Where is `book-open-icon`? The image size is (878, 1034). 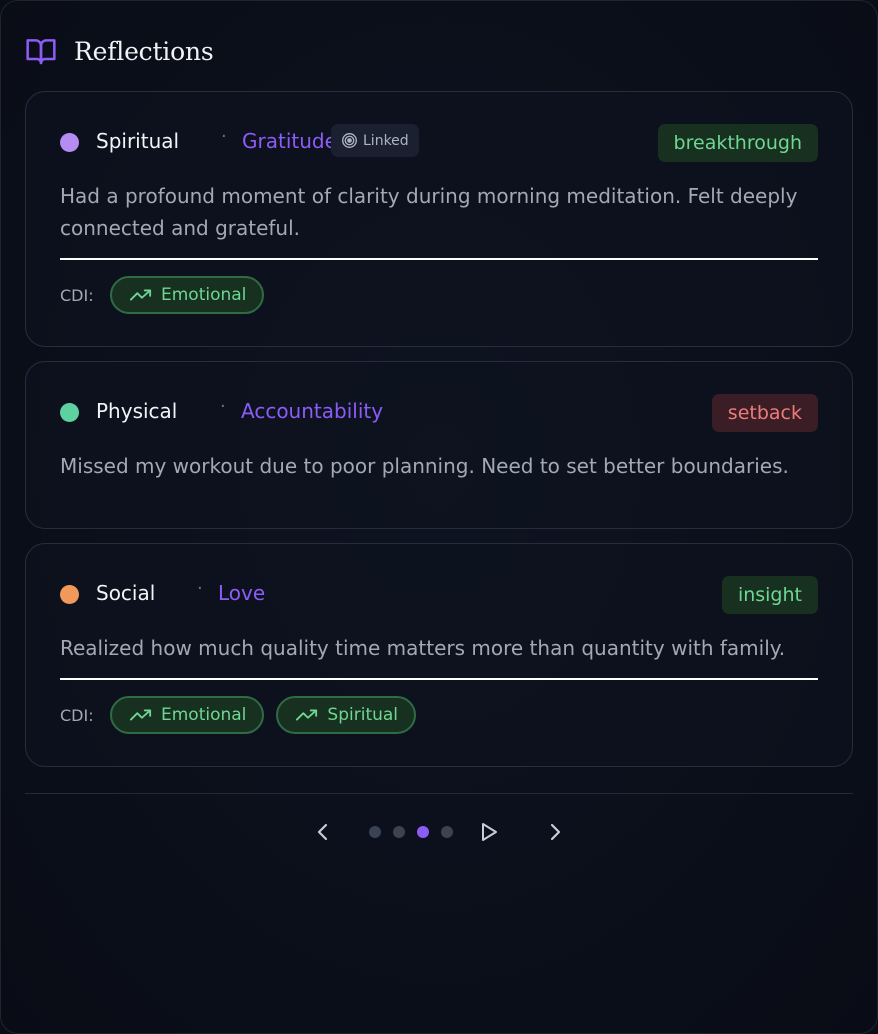
book-open-icon is located at coordinates (41, 51).